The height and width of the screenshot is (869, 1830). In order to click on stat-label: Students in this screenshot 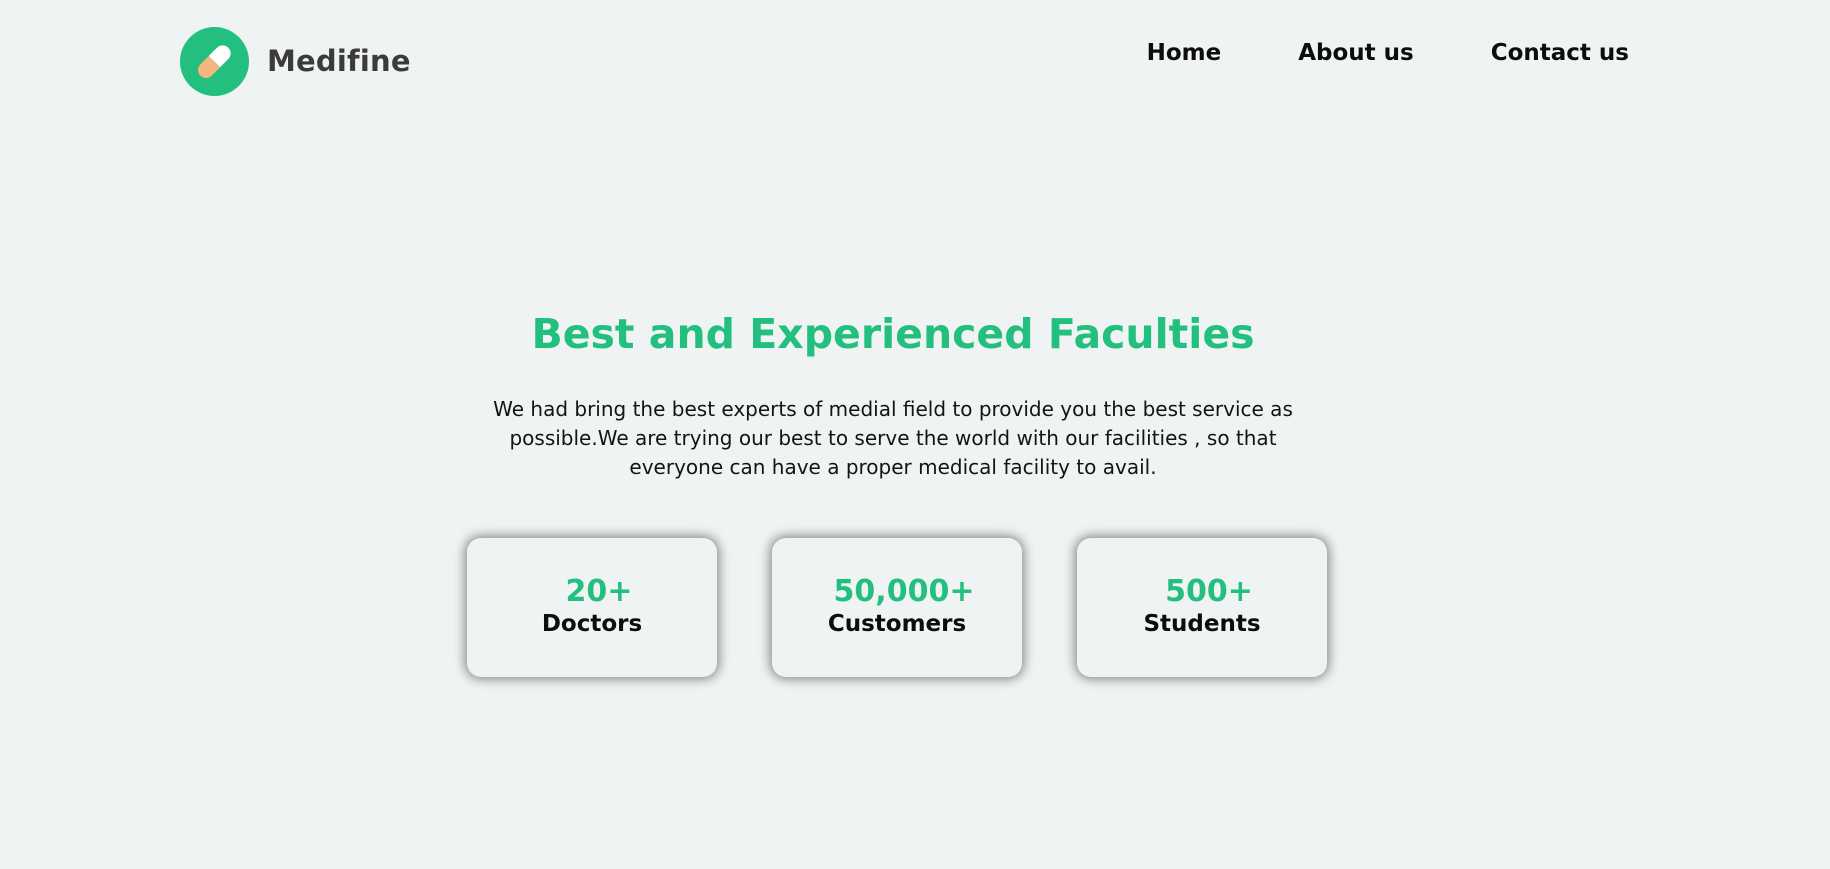, I will do `click(1202, 623)`.